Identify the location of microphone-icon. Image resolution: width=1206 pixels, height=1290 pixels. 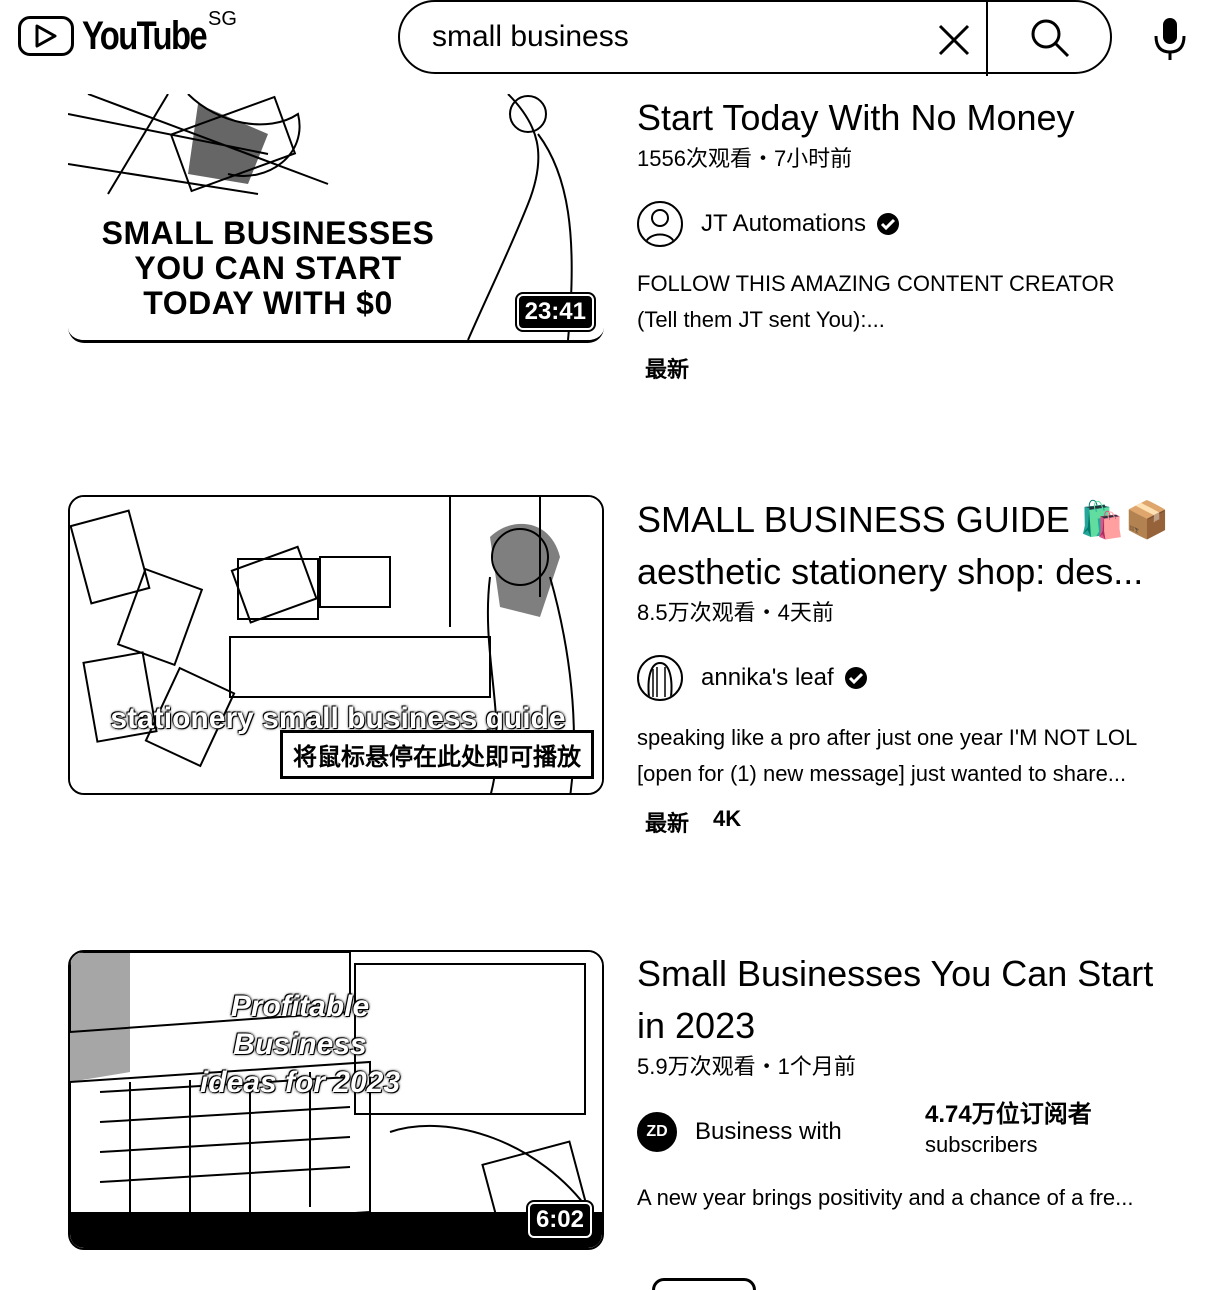
(1170, 39).